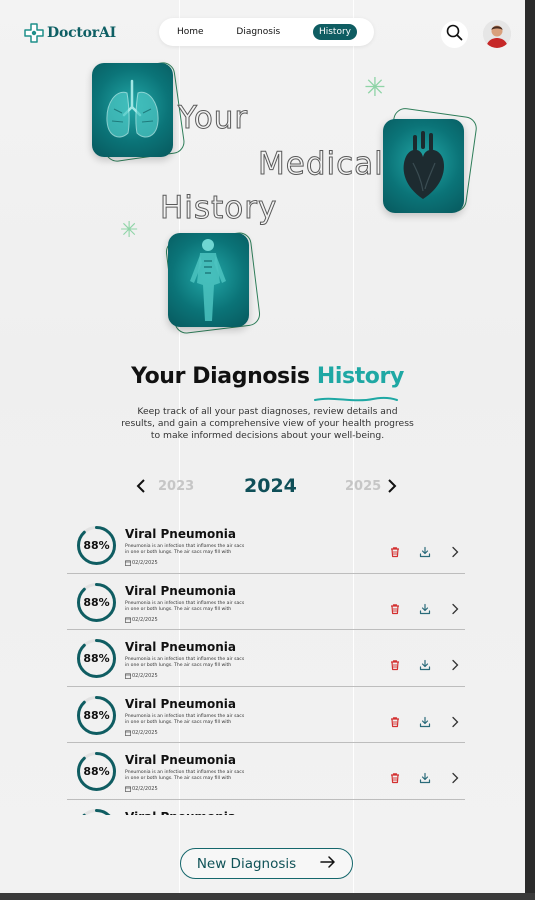  Describe the element at coordinates (213, 118) in the screenshot. I see `hero-word-your: Your` at that location.